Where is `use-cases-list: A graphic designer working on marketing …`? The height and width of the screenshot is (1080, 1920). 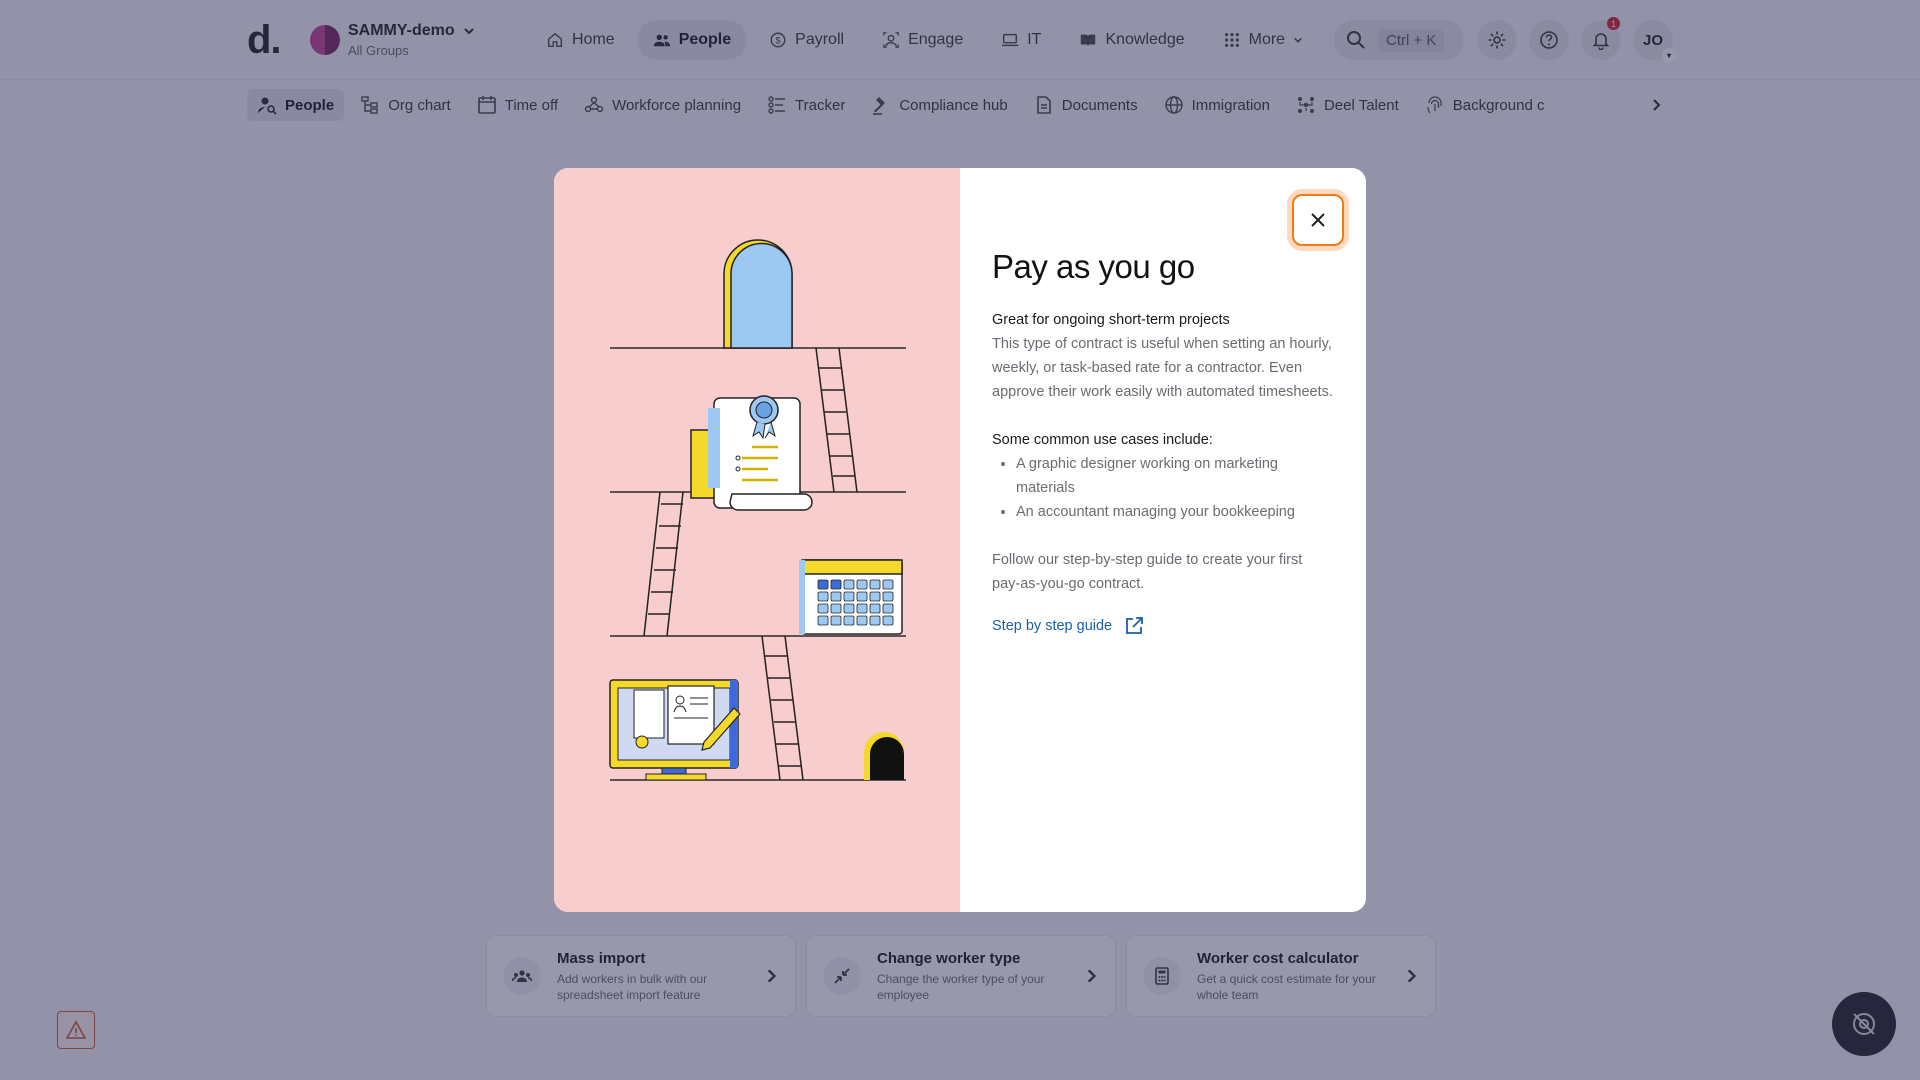
use-cases-list: A graphic designer working on marketing … is located at coordinates (1163, 488).